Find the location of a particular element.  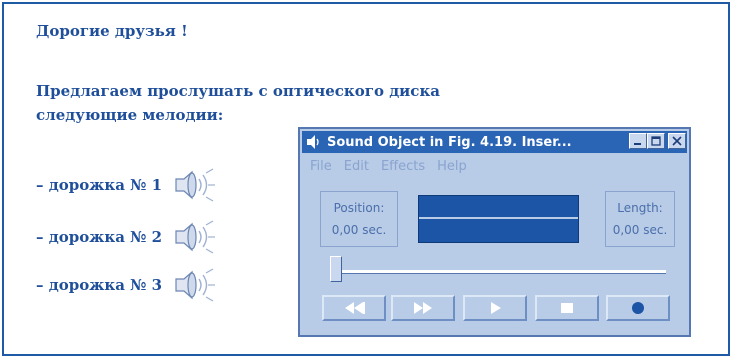

menu-file: File is located at coordinates (321, 166).